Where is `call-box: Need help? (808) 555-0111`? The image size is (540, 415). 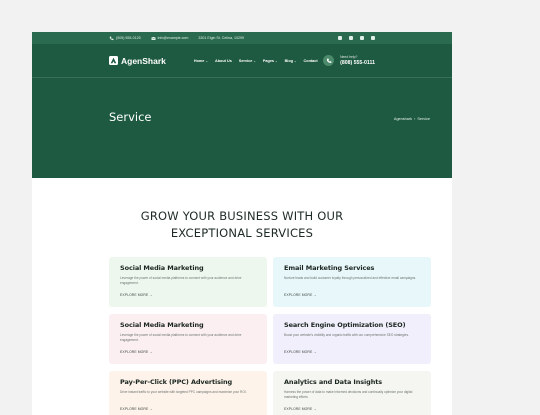
call-box: Need help? (808) 555-0111 is located at coordinates (349, 60).